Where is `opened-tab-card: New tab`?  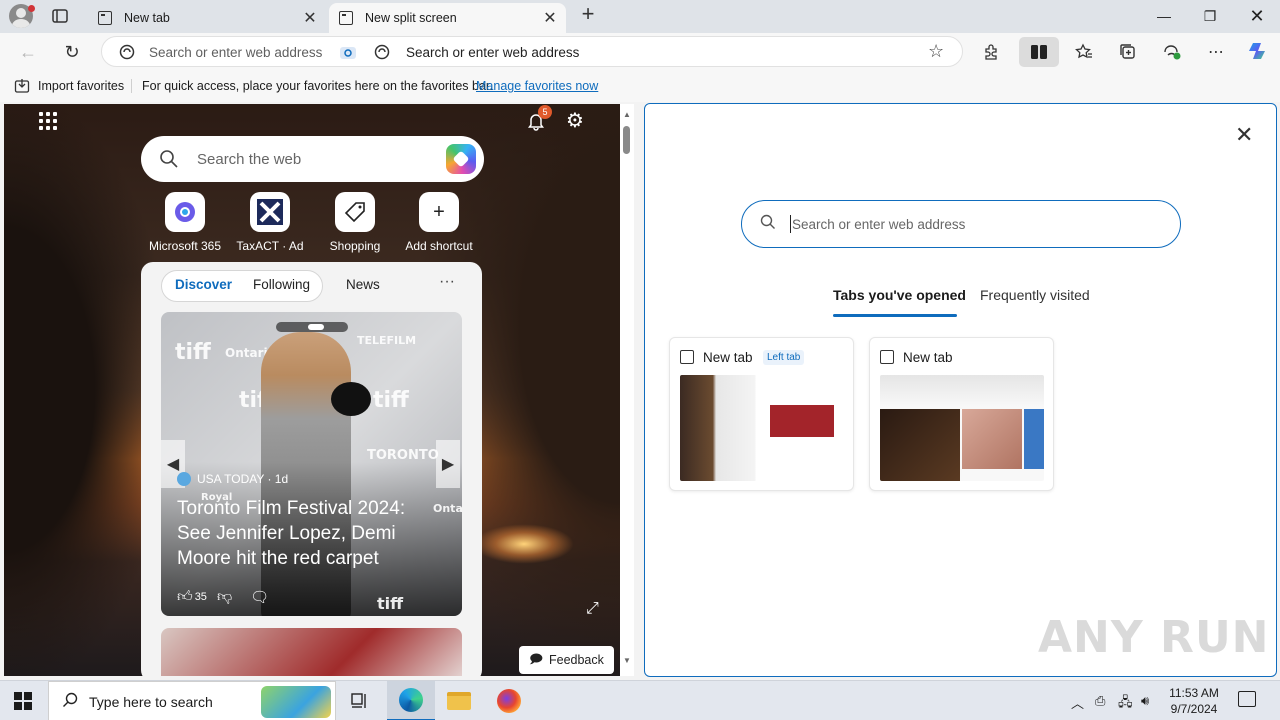 opened-tab-card: New tab is located at coordinates (961, 414).